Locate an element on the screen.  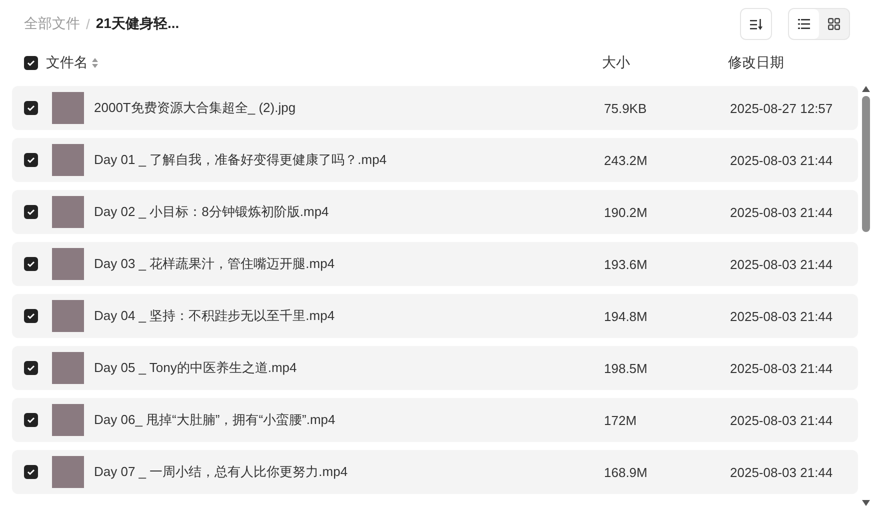
list-icon is located at coordinates (804, 24).